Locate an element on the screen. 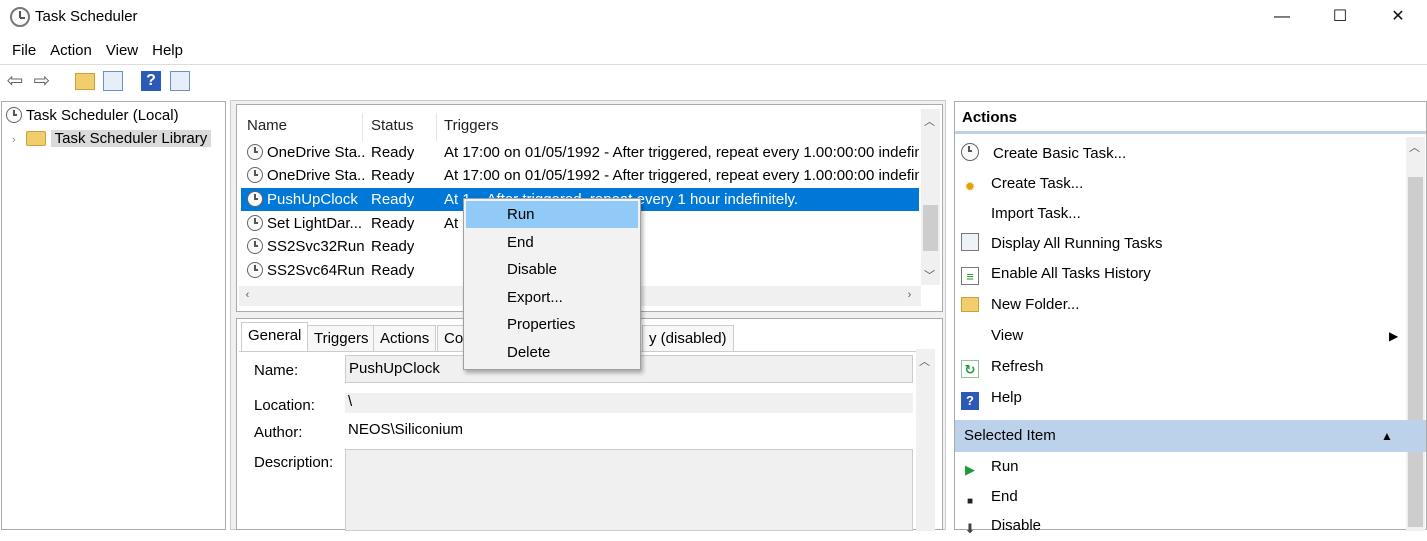 The width and height of the screenshot is (1427, 541). name-label: Name: is located at coordinates (276, 370).